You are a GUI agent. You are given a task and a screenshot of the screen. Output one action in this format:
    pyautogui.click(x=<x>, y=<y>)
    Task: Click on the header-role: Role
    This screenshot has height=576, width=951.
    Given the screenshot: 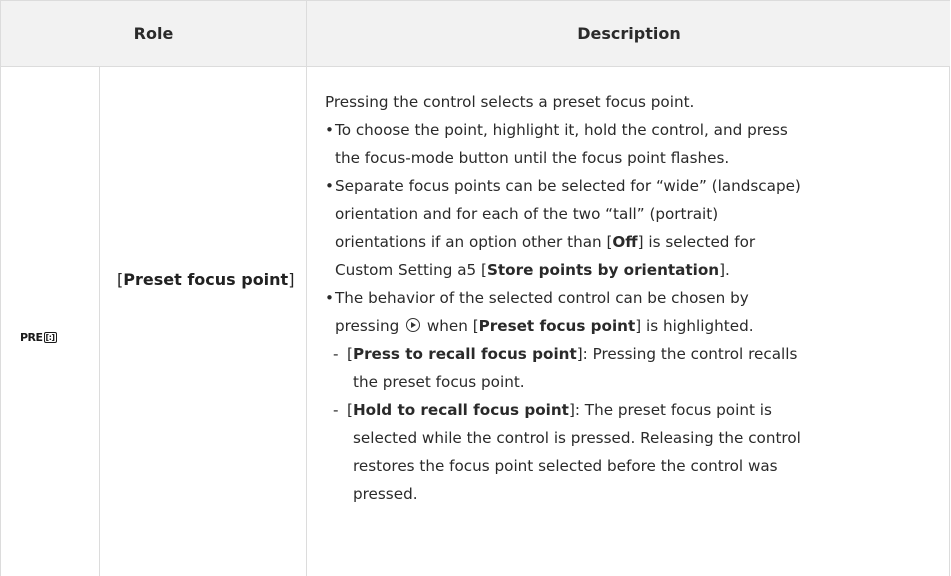 What is the action you would take?
    pyautogui.click(x=153, y=33)
    